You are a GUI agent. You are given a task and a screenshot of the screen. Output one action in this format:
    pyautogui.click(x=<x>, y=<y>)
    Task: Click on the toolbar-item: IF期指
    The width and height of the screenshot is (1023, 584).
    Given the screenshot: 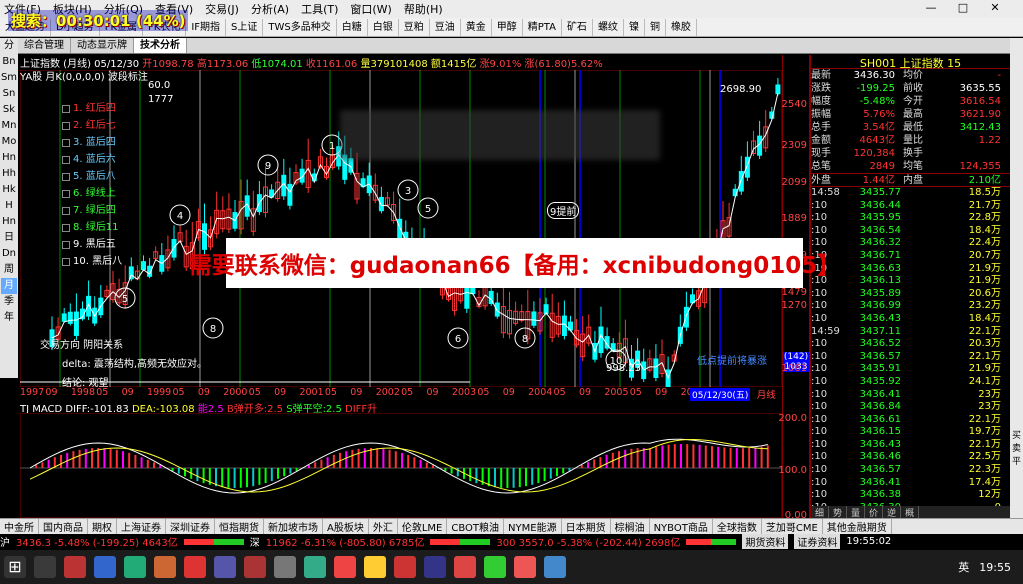 What is the action you would take?
    pyautogui.click(x=206, y=27)
    